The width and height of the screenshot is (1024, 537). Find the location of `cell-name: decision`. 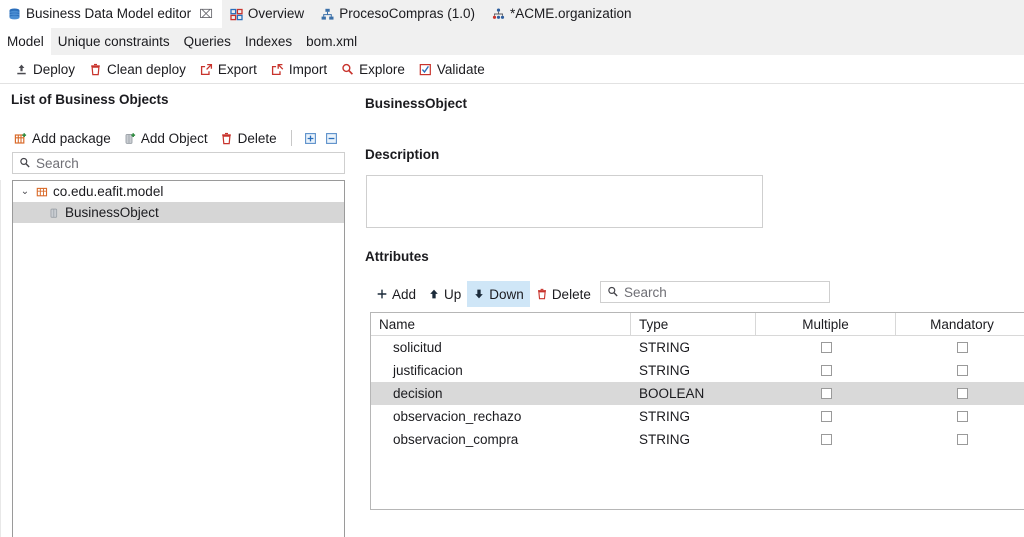

cell-name: decision is located at coordinates (418, 393).